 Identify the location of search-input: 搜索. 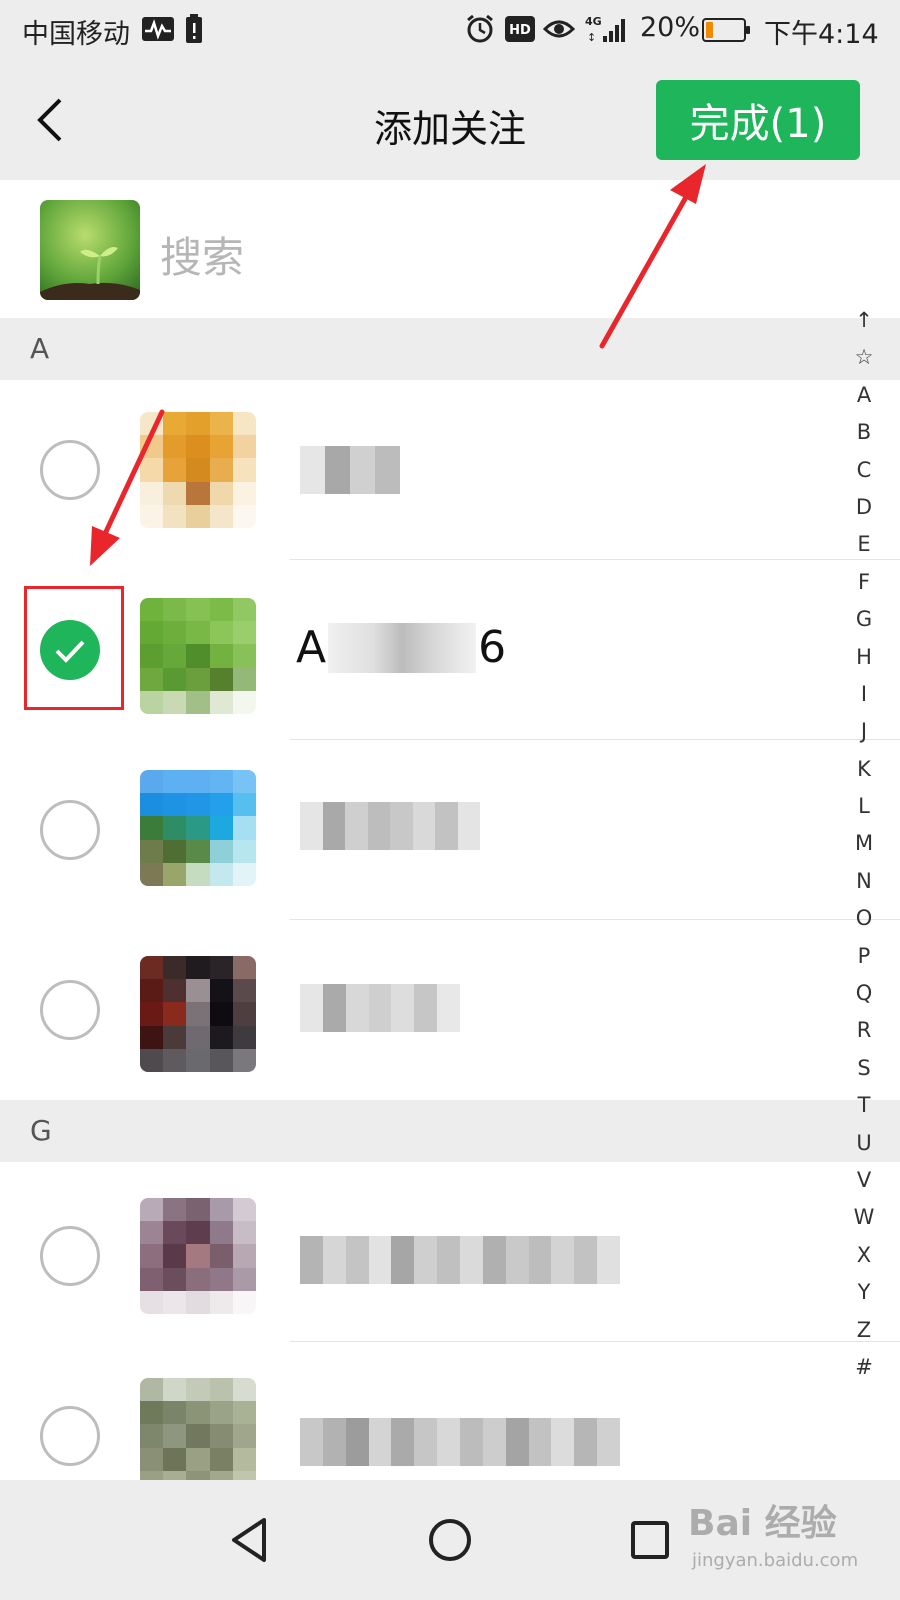
(202, 254).